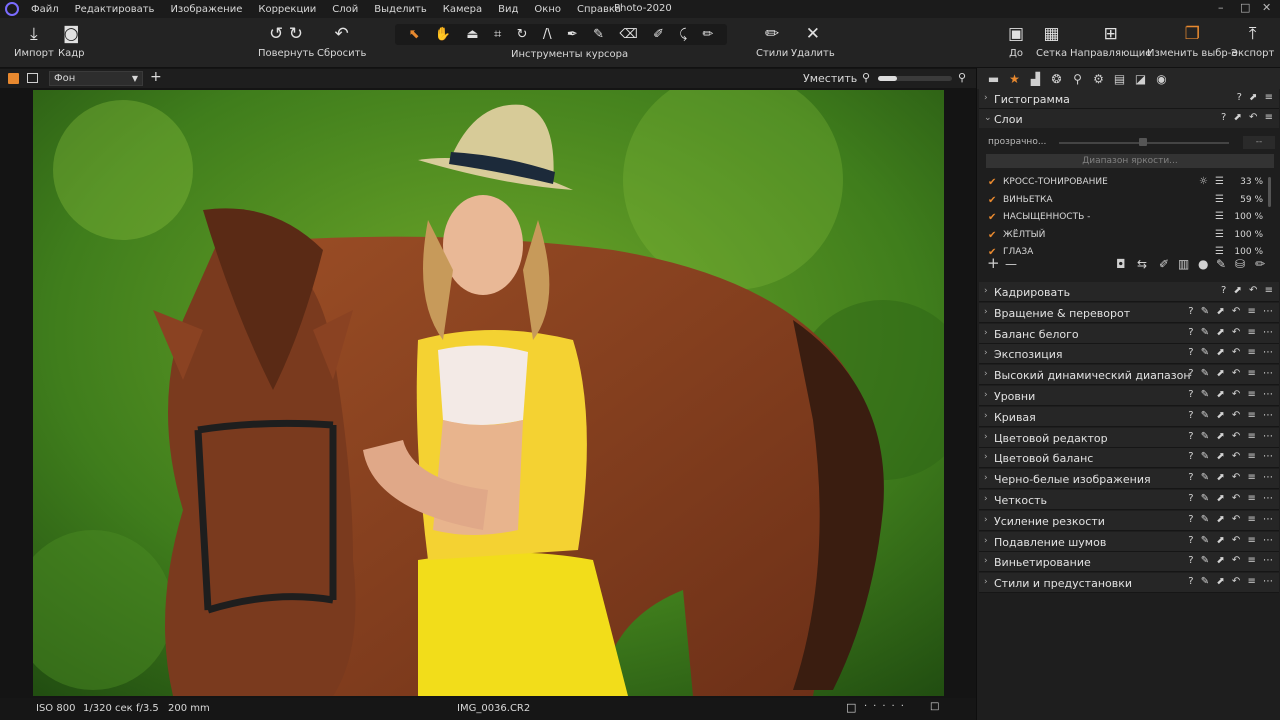 Image resolution: width=1280 pixels, height=720 pixels. What do you see at coordinates (1129, 292) in the screenshot?
I see `section-1: › Кадрировать ? ⬈ ↶ ≡` at bounding box center [1129, 292].